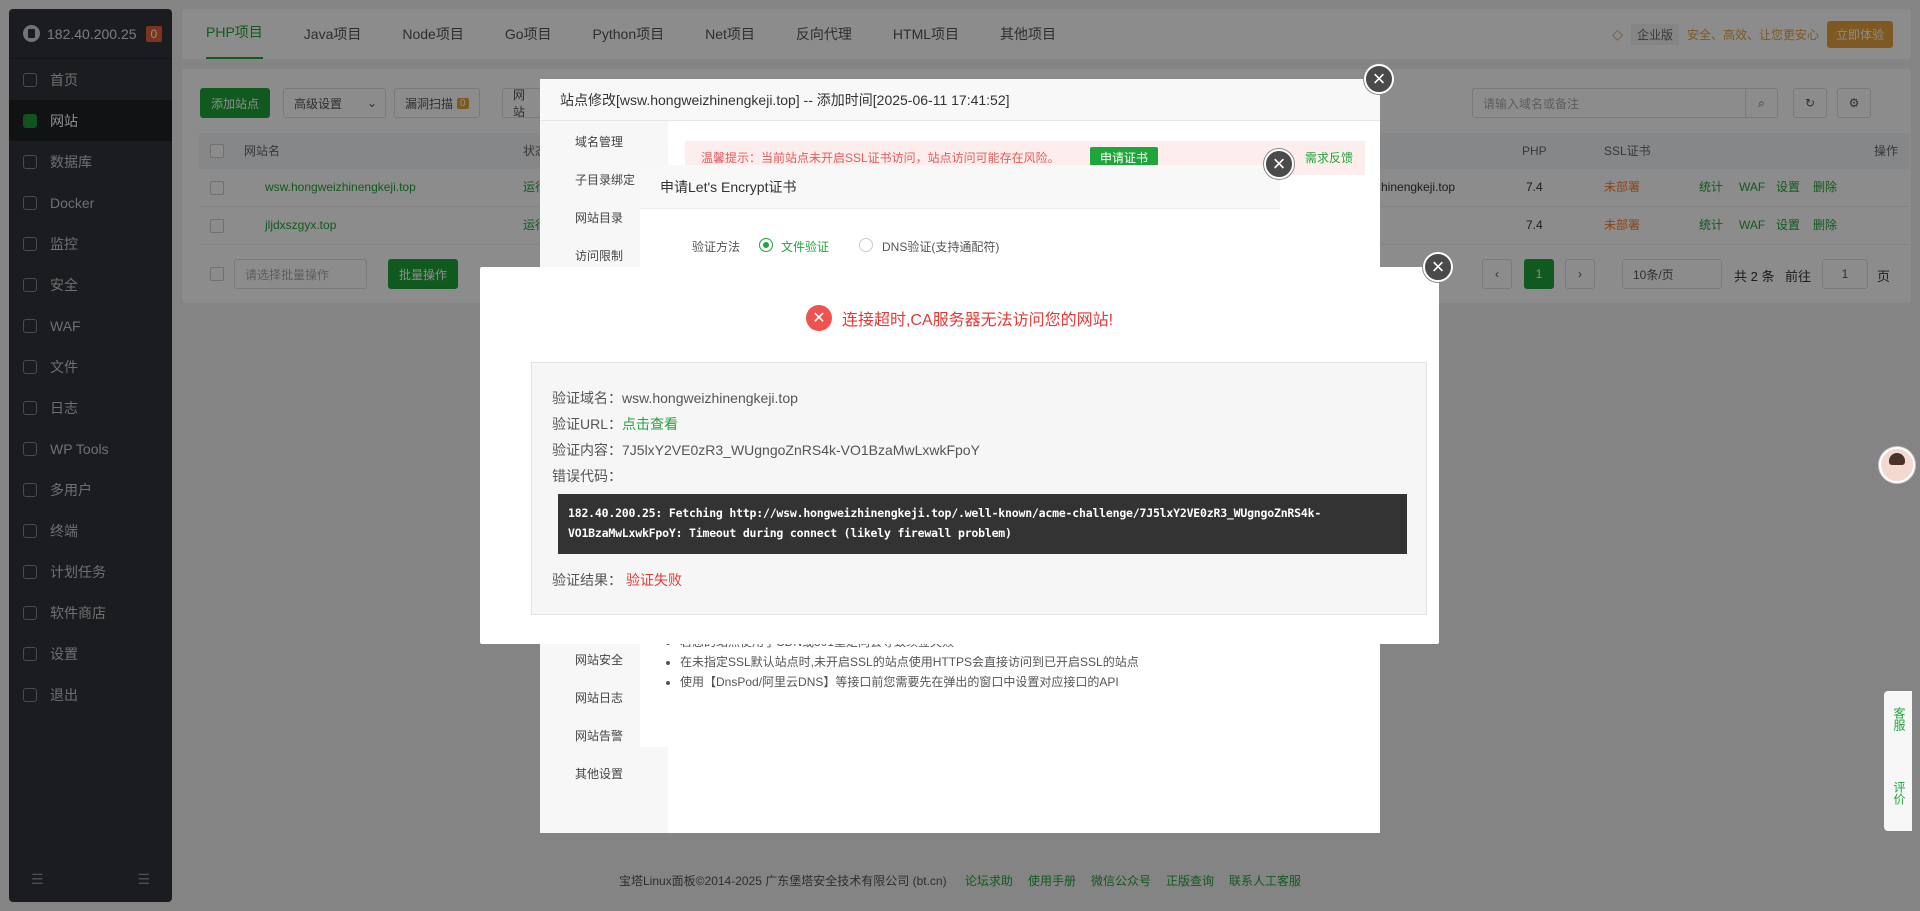 This screenshot has height=911, width=1920. I want to click on site-dialog-close-icon: ×, so click(1379, 79).